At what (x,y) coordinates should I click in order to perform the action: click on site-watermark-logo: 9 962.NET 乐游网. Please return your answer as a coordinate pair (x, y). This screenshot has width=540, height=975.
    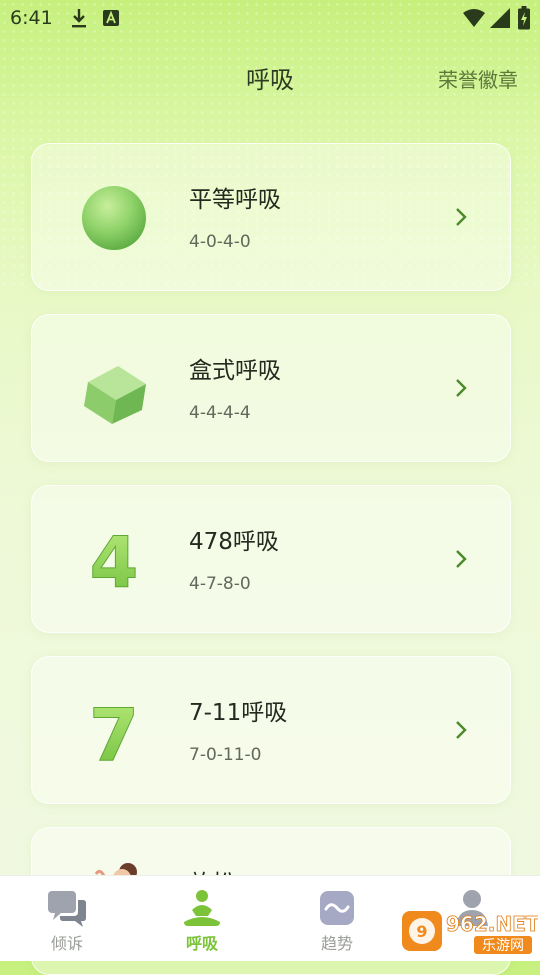
    Looking at the image, I should click on (470, 932).